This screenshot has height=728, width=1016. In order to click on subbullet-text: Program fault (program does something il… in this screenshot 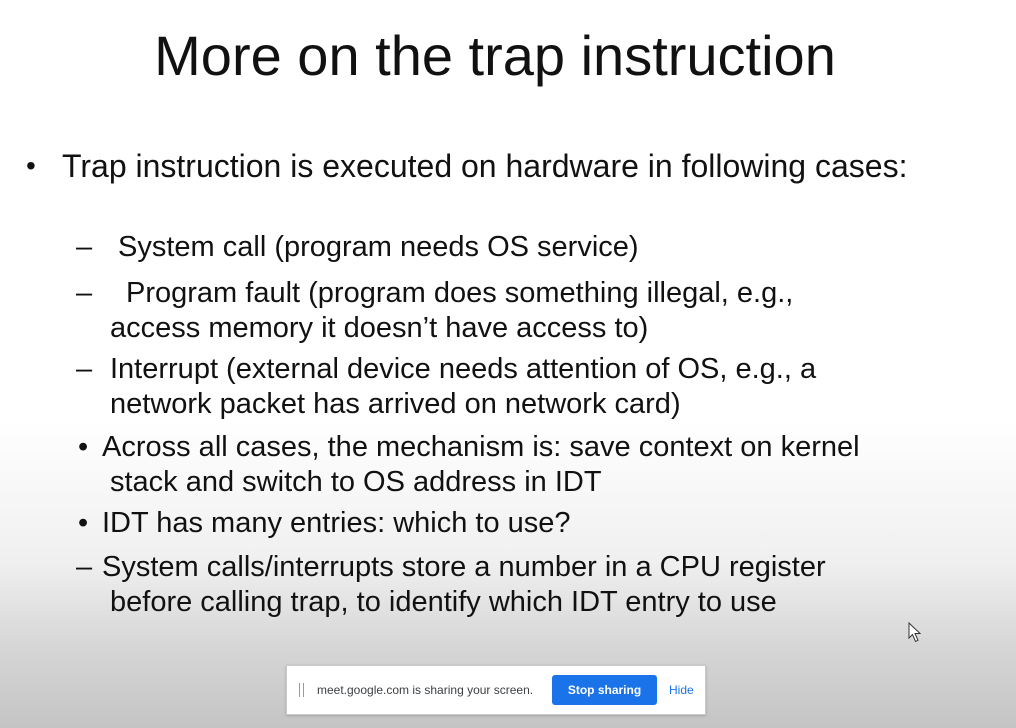, I will do `click(460, 293)`.